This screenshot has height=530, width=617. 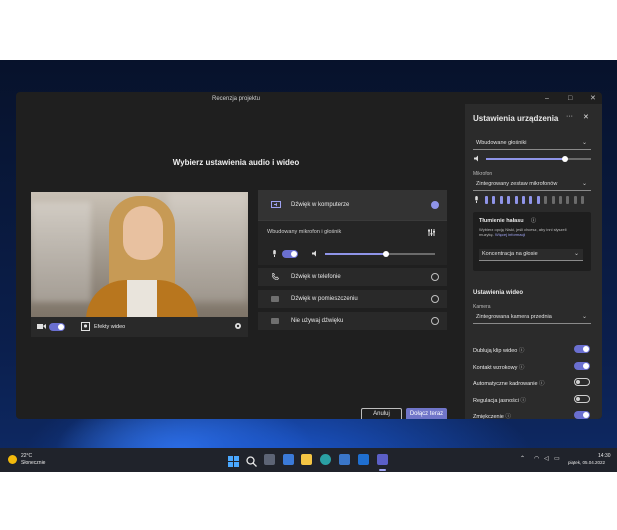 What do you see at coordinates (275, 276) in the screenshot?
I see `phone-icon` at bounding box center [275, 276].